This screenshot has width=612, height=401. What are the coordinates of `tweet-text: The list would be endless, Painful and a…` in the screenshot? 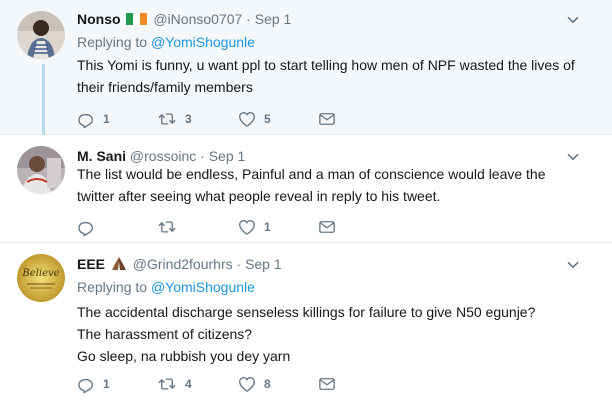 It's located at (327, 185).